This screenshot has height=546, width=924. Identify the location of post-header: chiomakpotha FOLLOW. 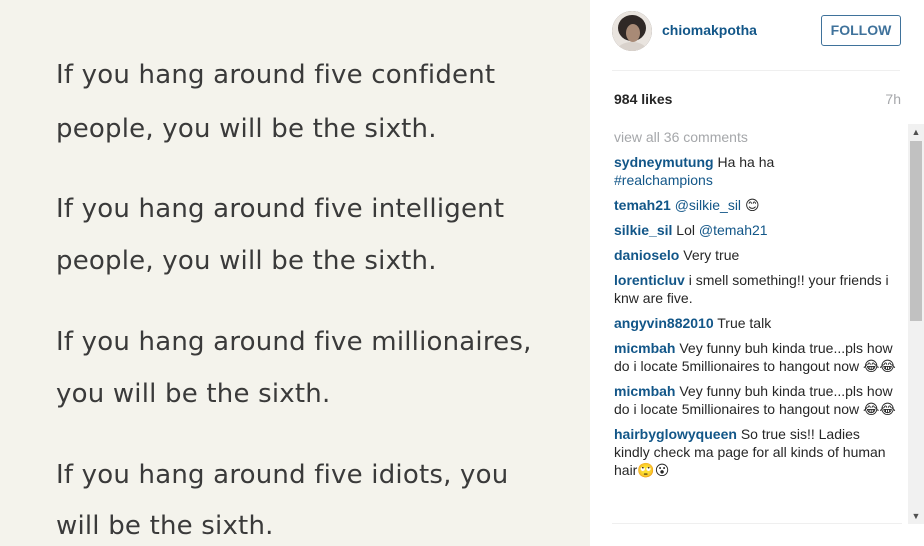
(757, 35).